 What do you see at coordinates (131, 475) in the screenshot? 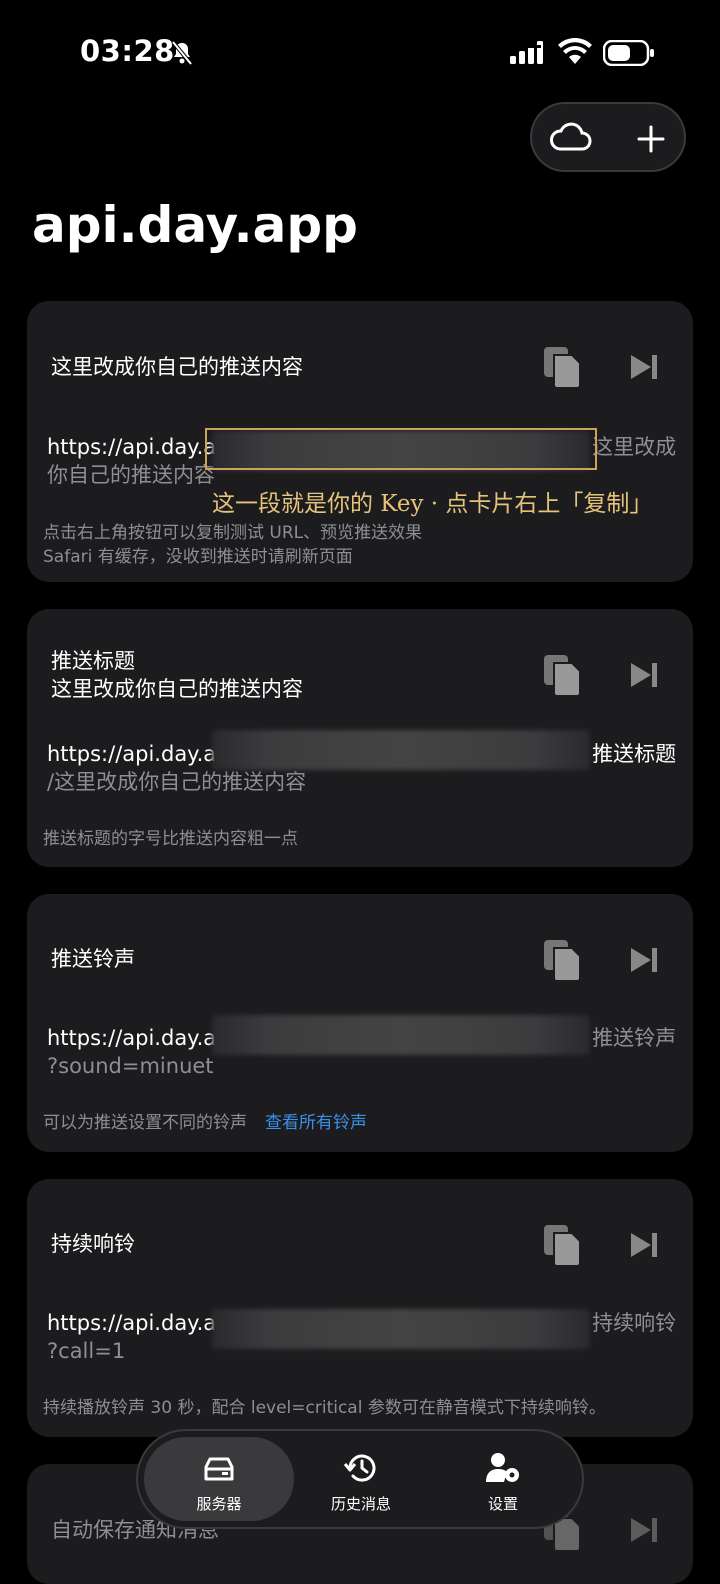
I see `url-line2: 你自己的推送内容` at bounding box center [131, 475].